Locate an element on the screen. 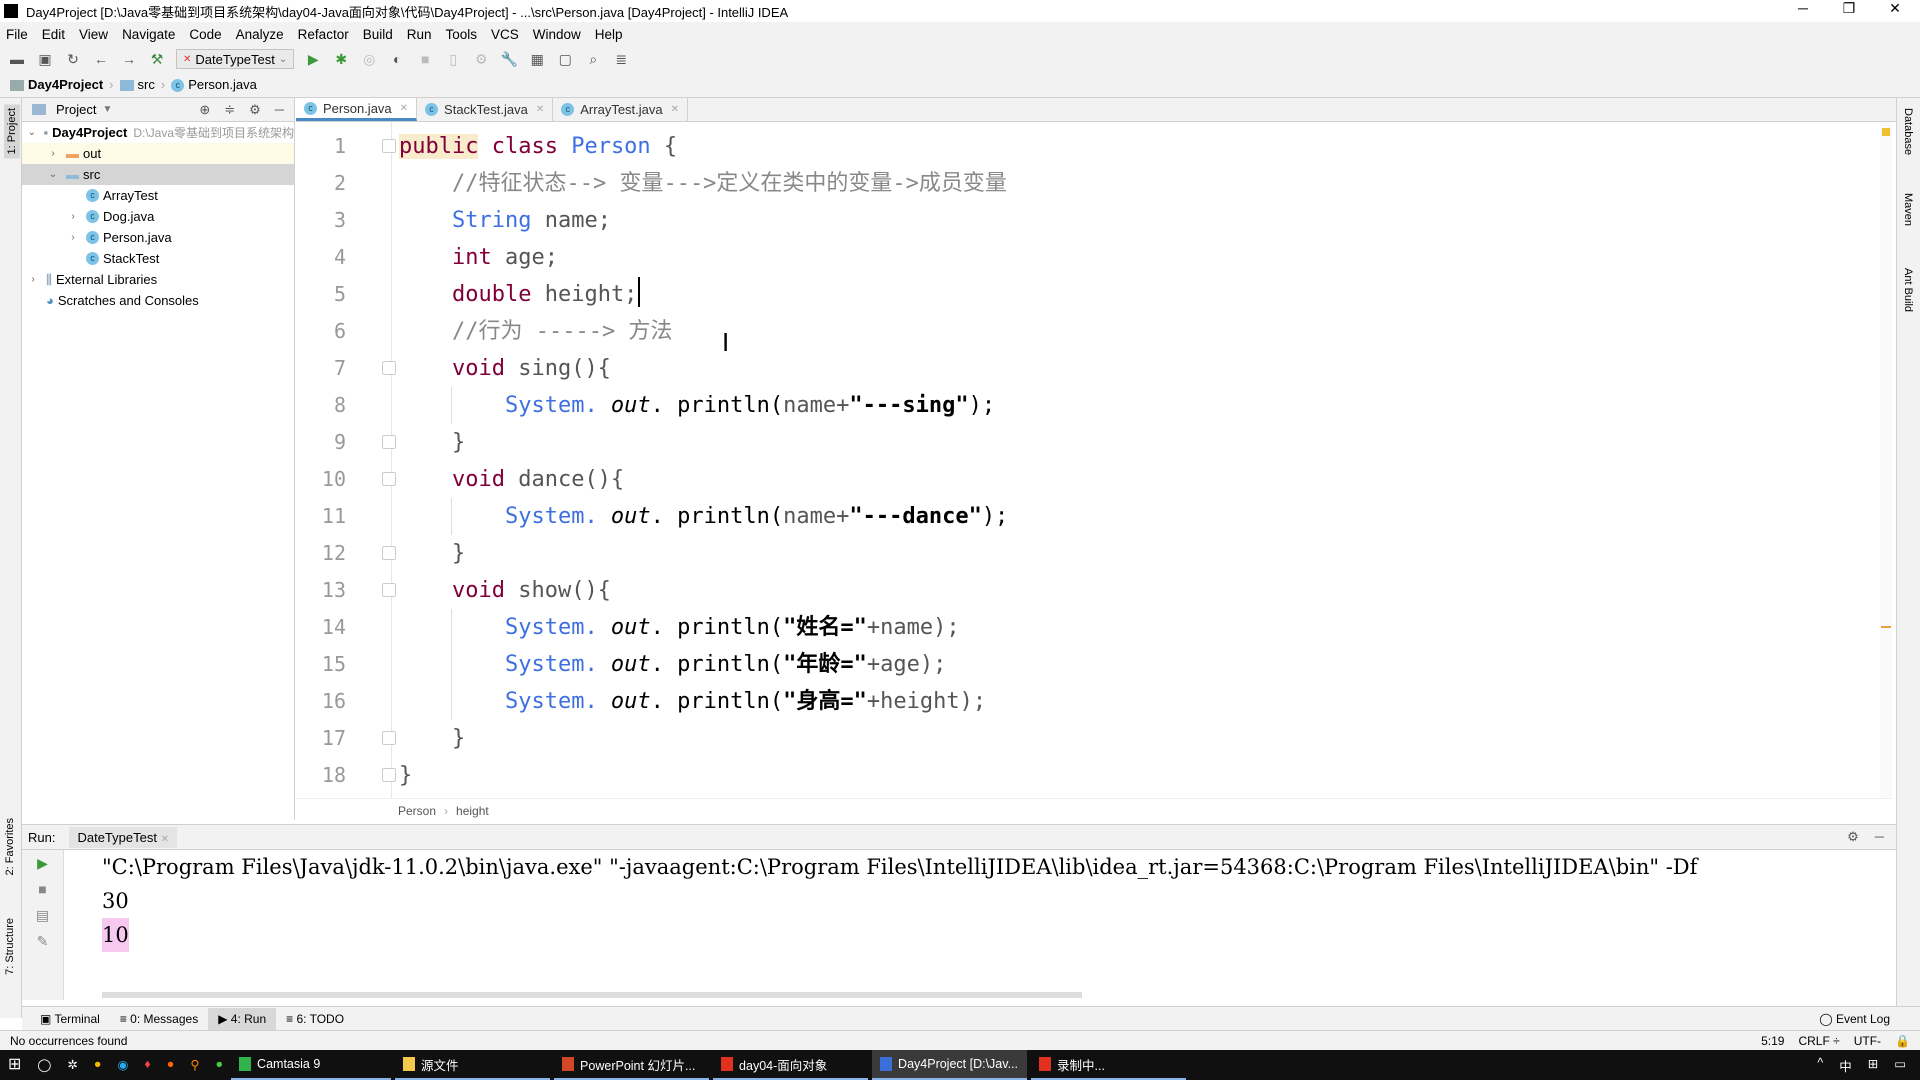 The image size is (1920, 1080). tray-icon: ⊞ is located at coordinates (1873, 1065).